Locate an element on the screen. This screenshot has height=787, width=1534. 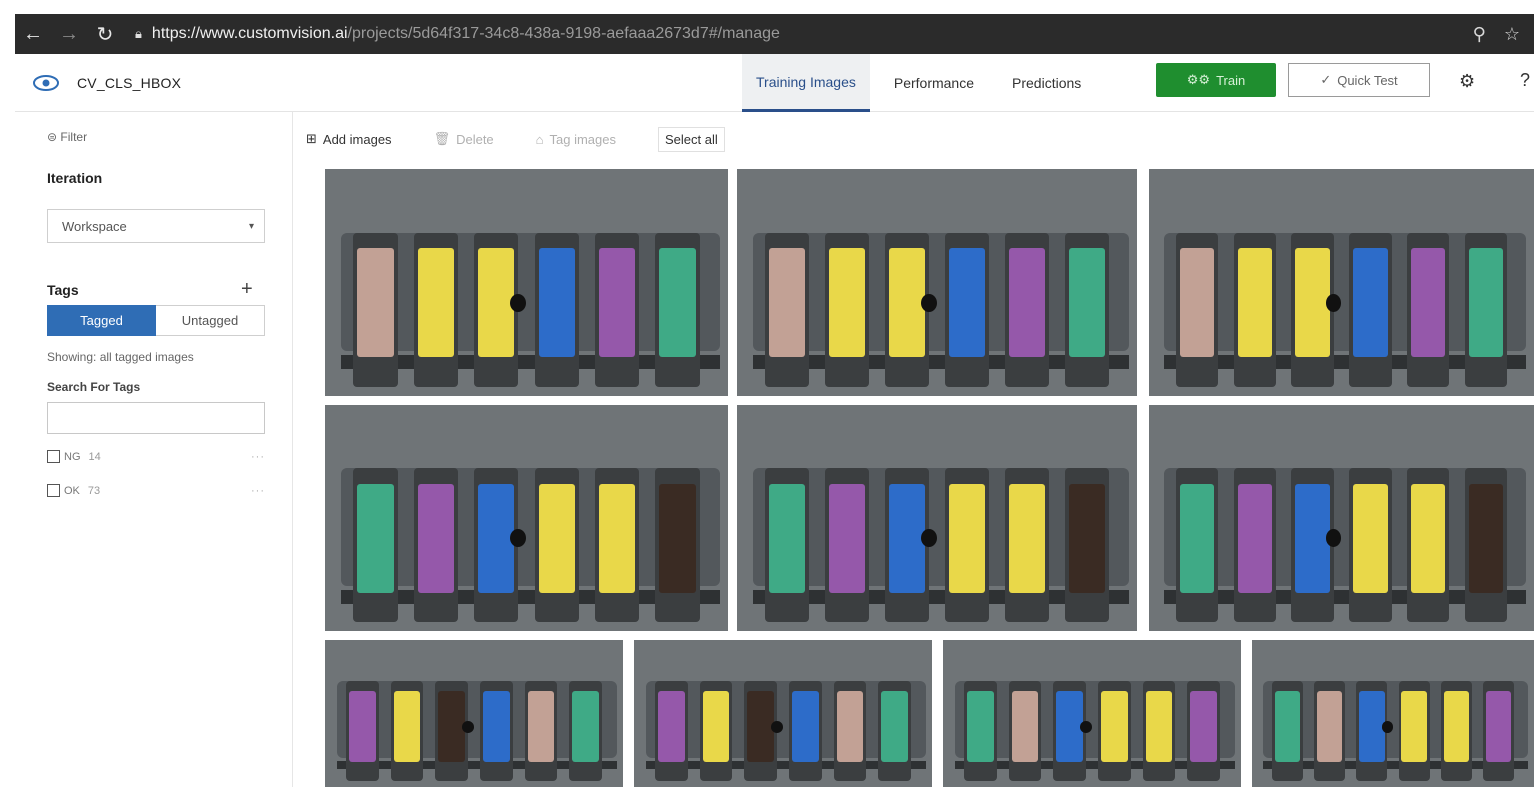
train-label: Train is located at coordinates (1231, 80).